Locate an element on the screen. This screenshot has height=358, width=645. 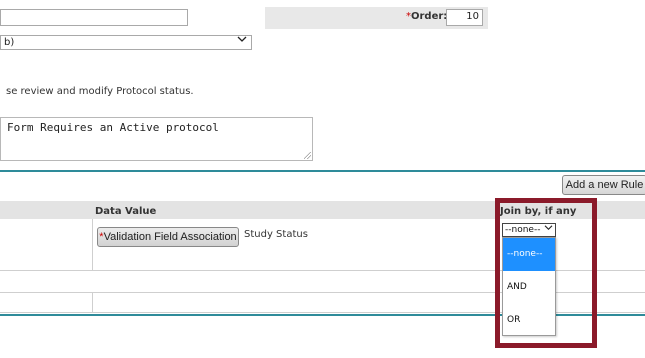
add-rule-button: Add a new Rule is located at coordinates (603, 185).